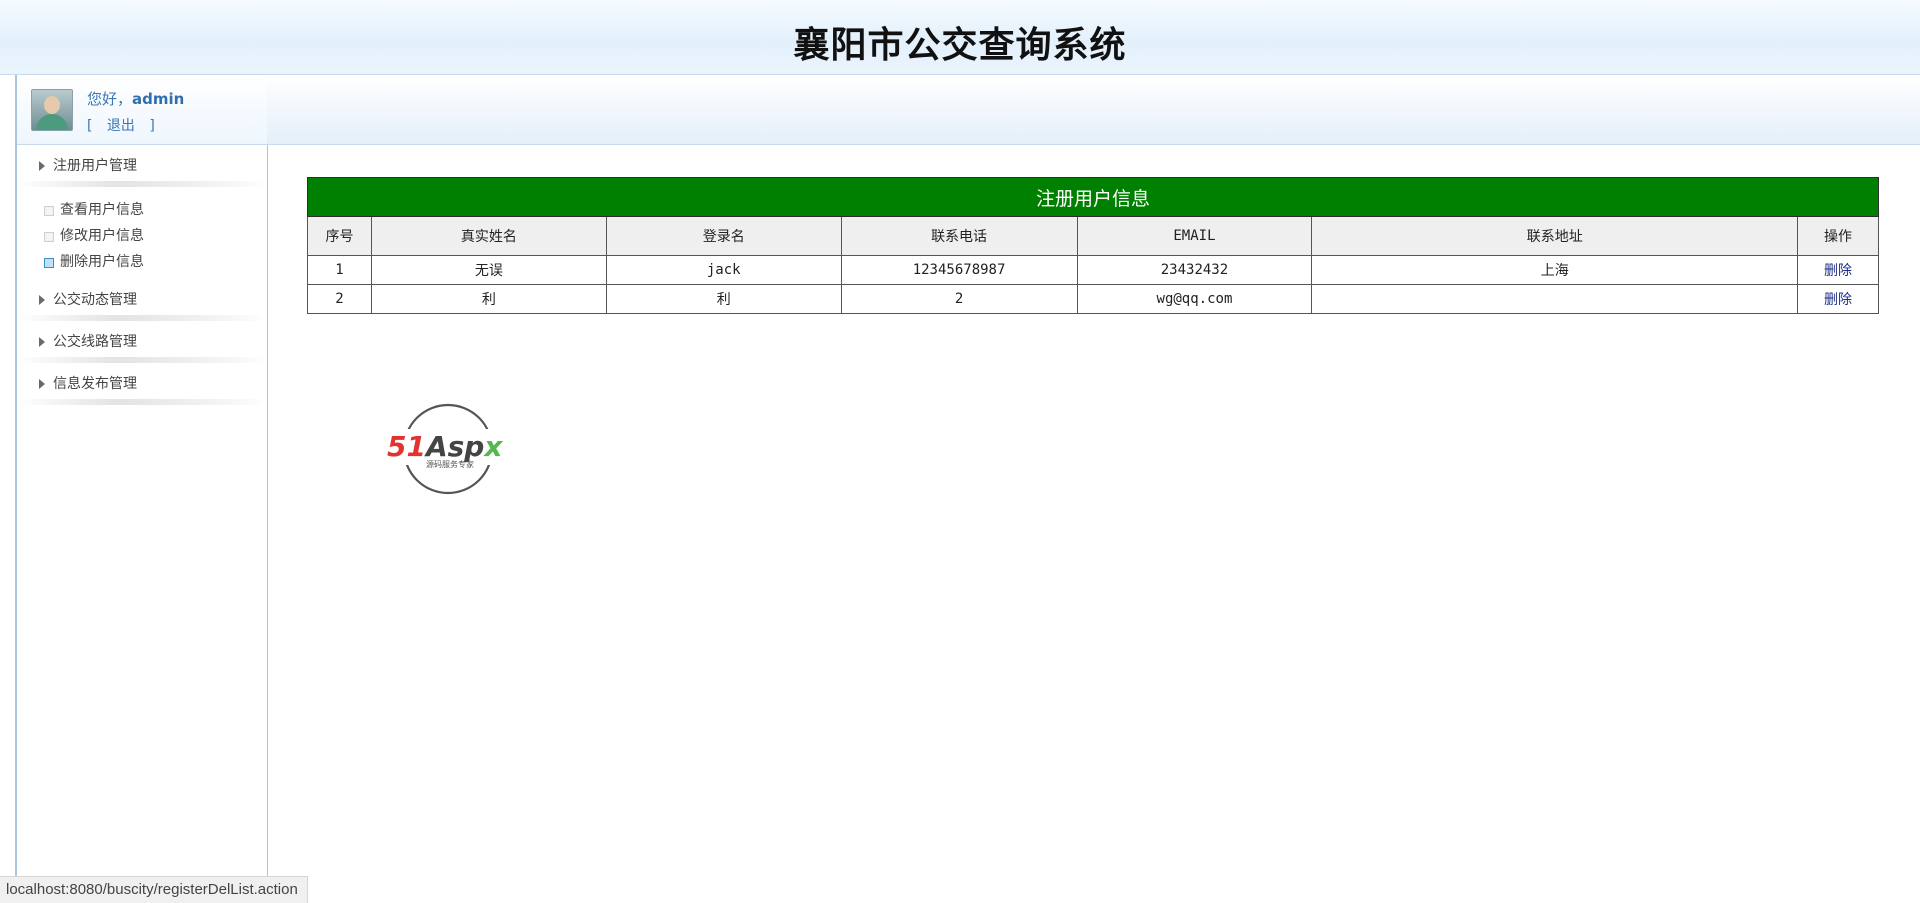 The height and width of the screenshot is (903, 1920). What do you see at coordinates (142, 342) in the screenshot?
I see `menu-group-bus-routes: 公交线路管理` at bounding box center [142, 342].